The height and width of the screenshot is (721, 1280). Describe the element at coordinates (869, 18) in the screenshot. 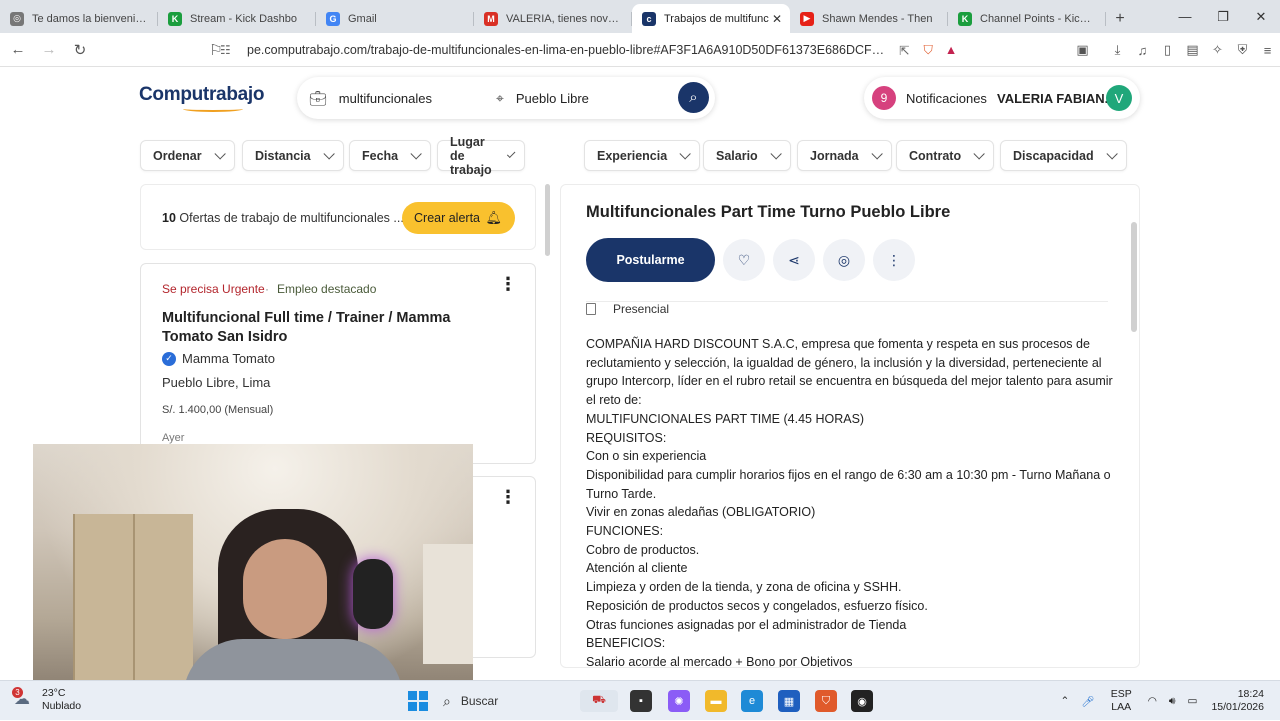

I see `browser-tab: ▶ Shawn Mendes - Then` at that location.